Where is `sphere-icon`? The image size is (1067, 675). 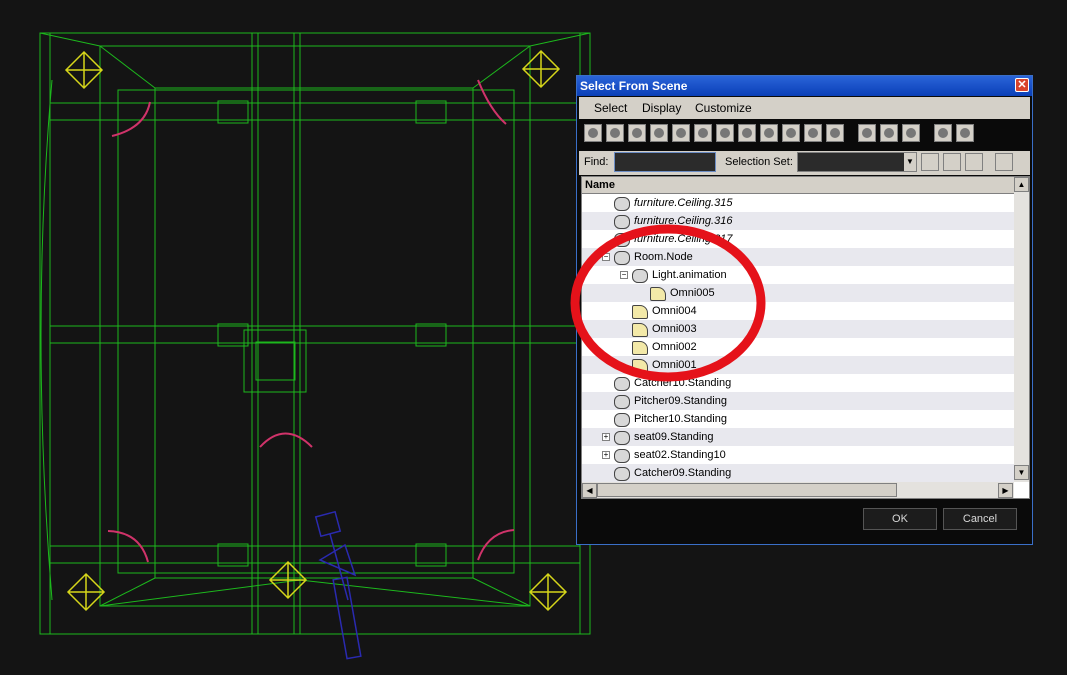
sphere-icon is located at coordinates (593, 133).